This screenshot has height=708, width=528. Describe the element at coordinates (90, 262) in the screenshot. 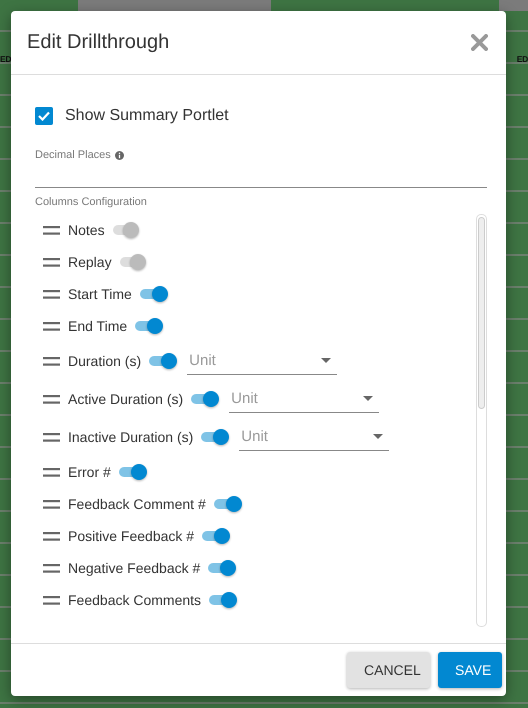

I see `column-label: Replay` at that location.